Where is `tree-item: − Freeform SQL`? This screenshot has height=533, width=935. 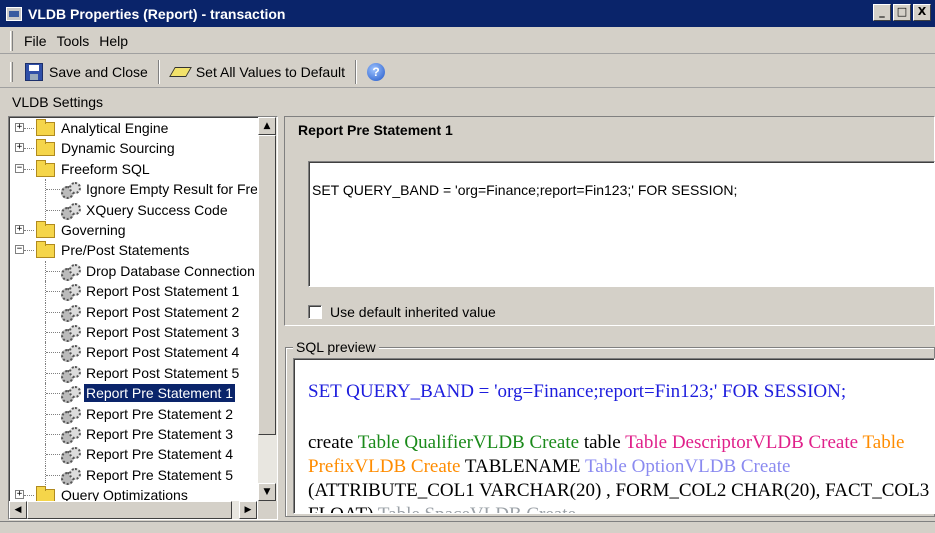
tree-item: − Freeform SQL is located at coordinates (133, 169).